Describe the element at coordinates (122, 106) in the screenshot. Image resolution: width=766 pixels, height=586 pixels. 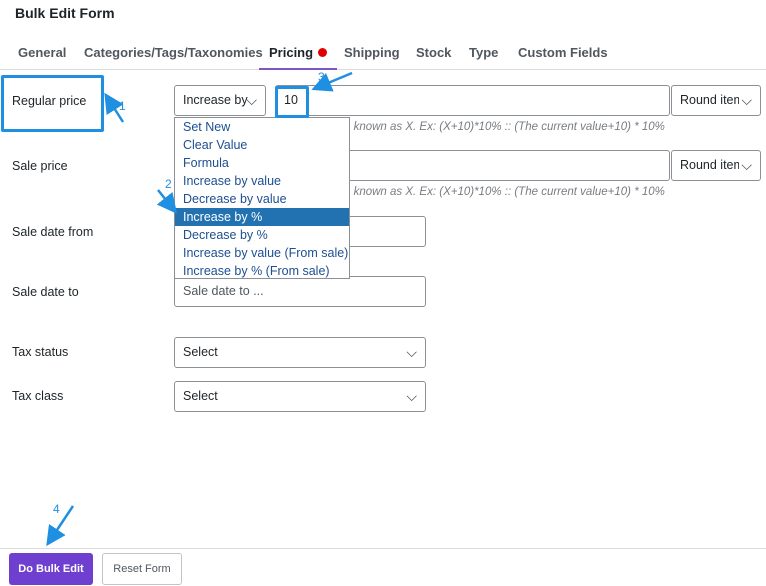
I see `annotation-number-1: 1` at that location.